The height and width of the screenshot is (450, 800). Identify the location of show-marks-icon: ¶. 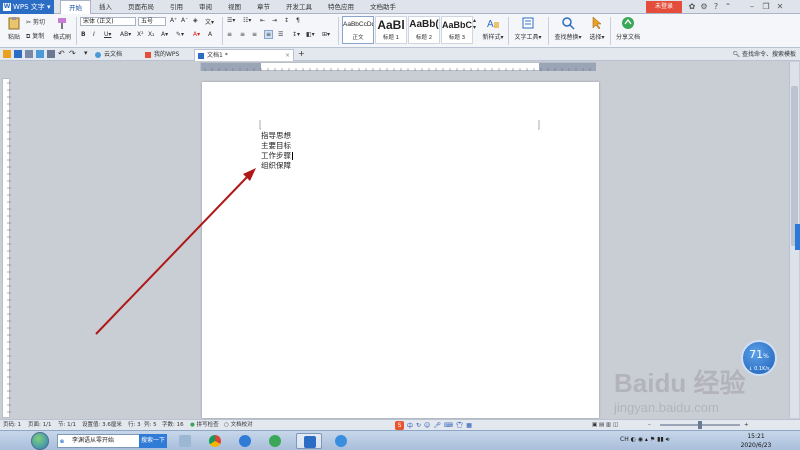
(298, 20).